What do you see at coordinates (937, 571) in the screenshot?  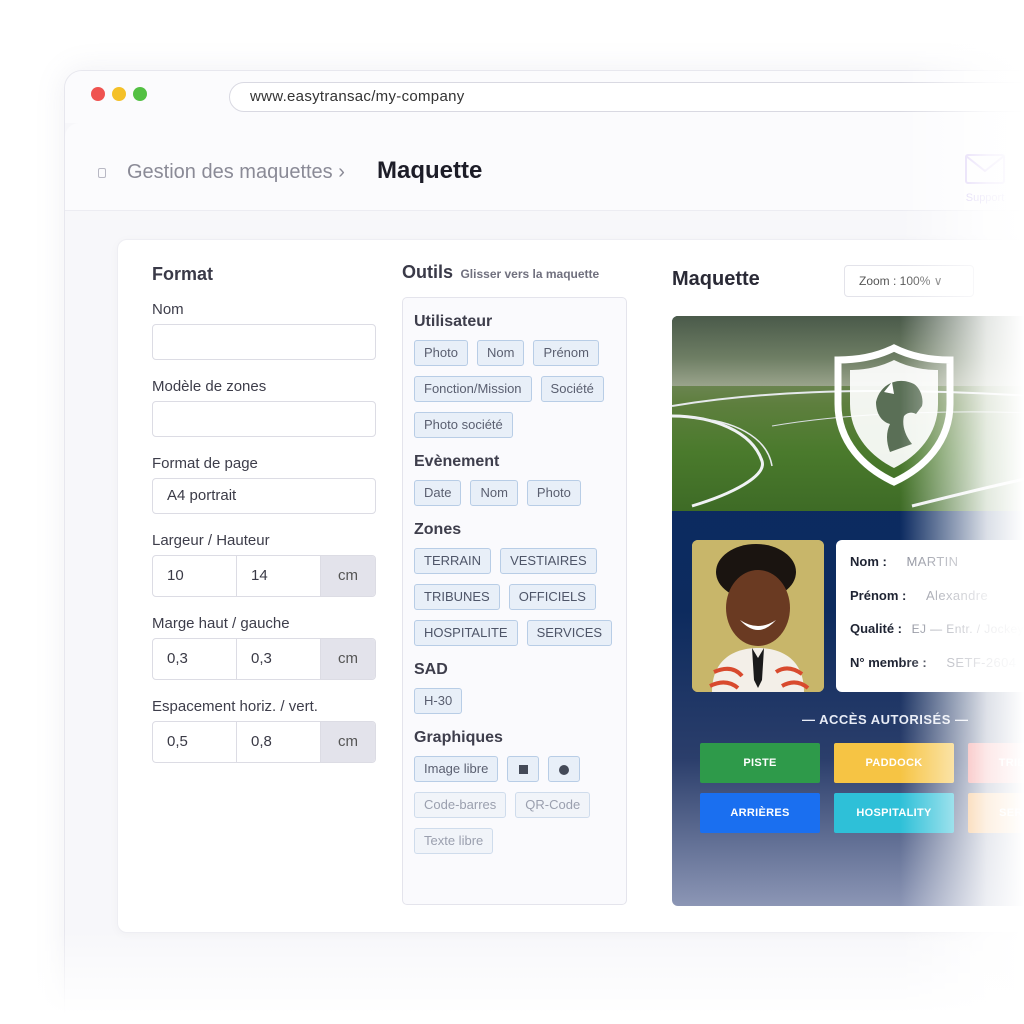 I see `info-row-nom: Nom : MARTIN` at bounding box center [937, 571].